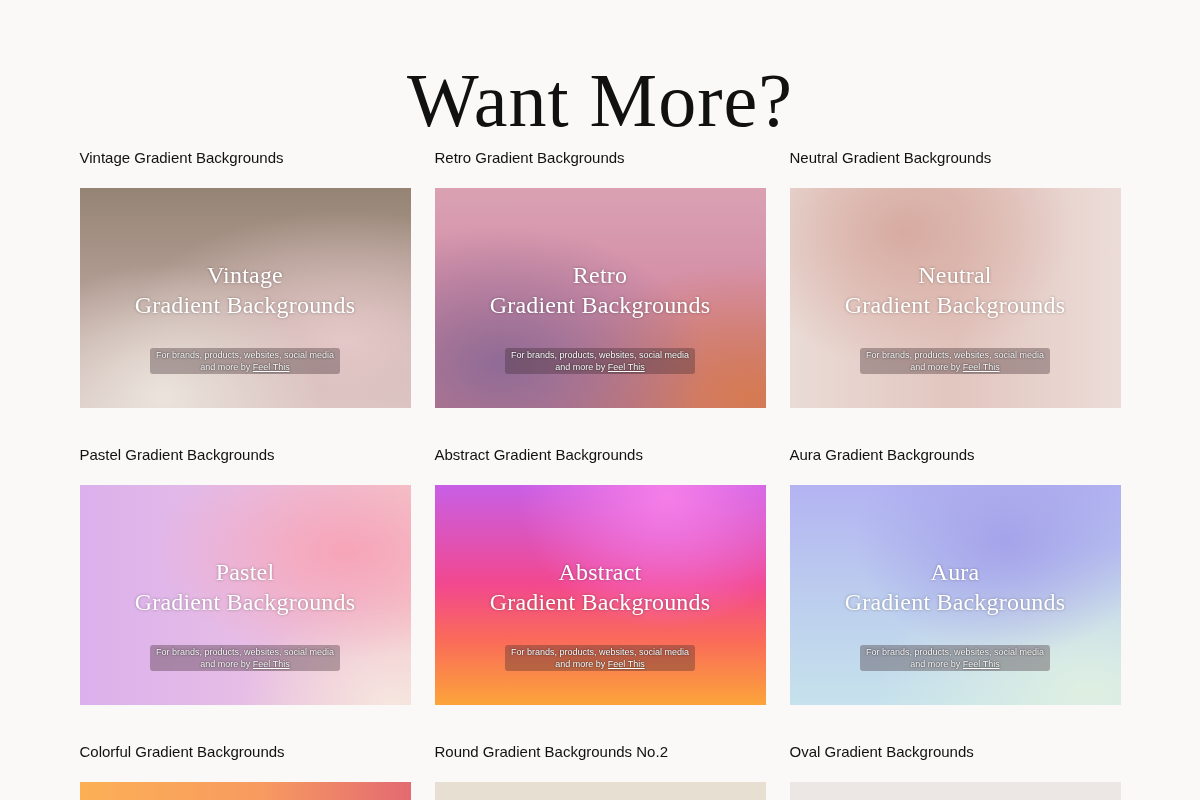 This screenshot has height=800, width=1200. I want to click on product-title: Vintage Gradient Backgrounds, so click(245, 157).